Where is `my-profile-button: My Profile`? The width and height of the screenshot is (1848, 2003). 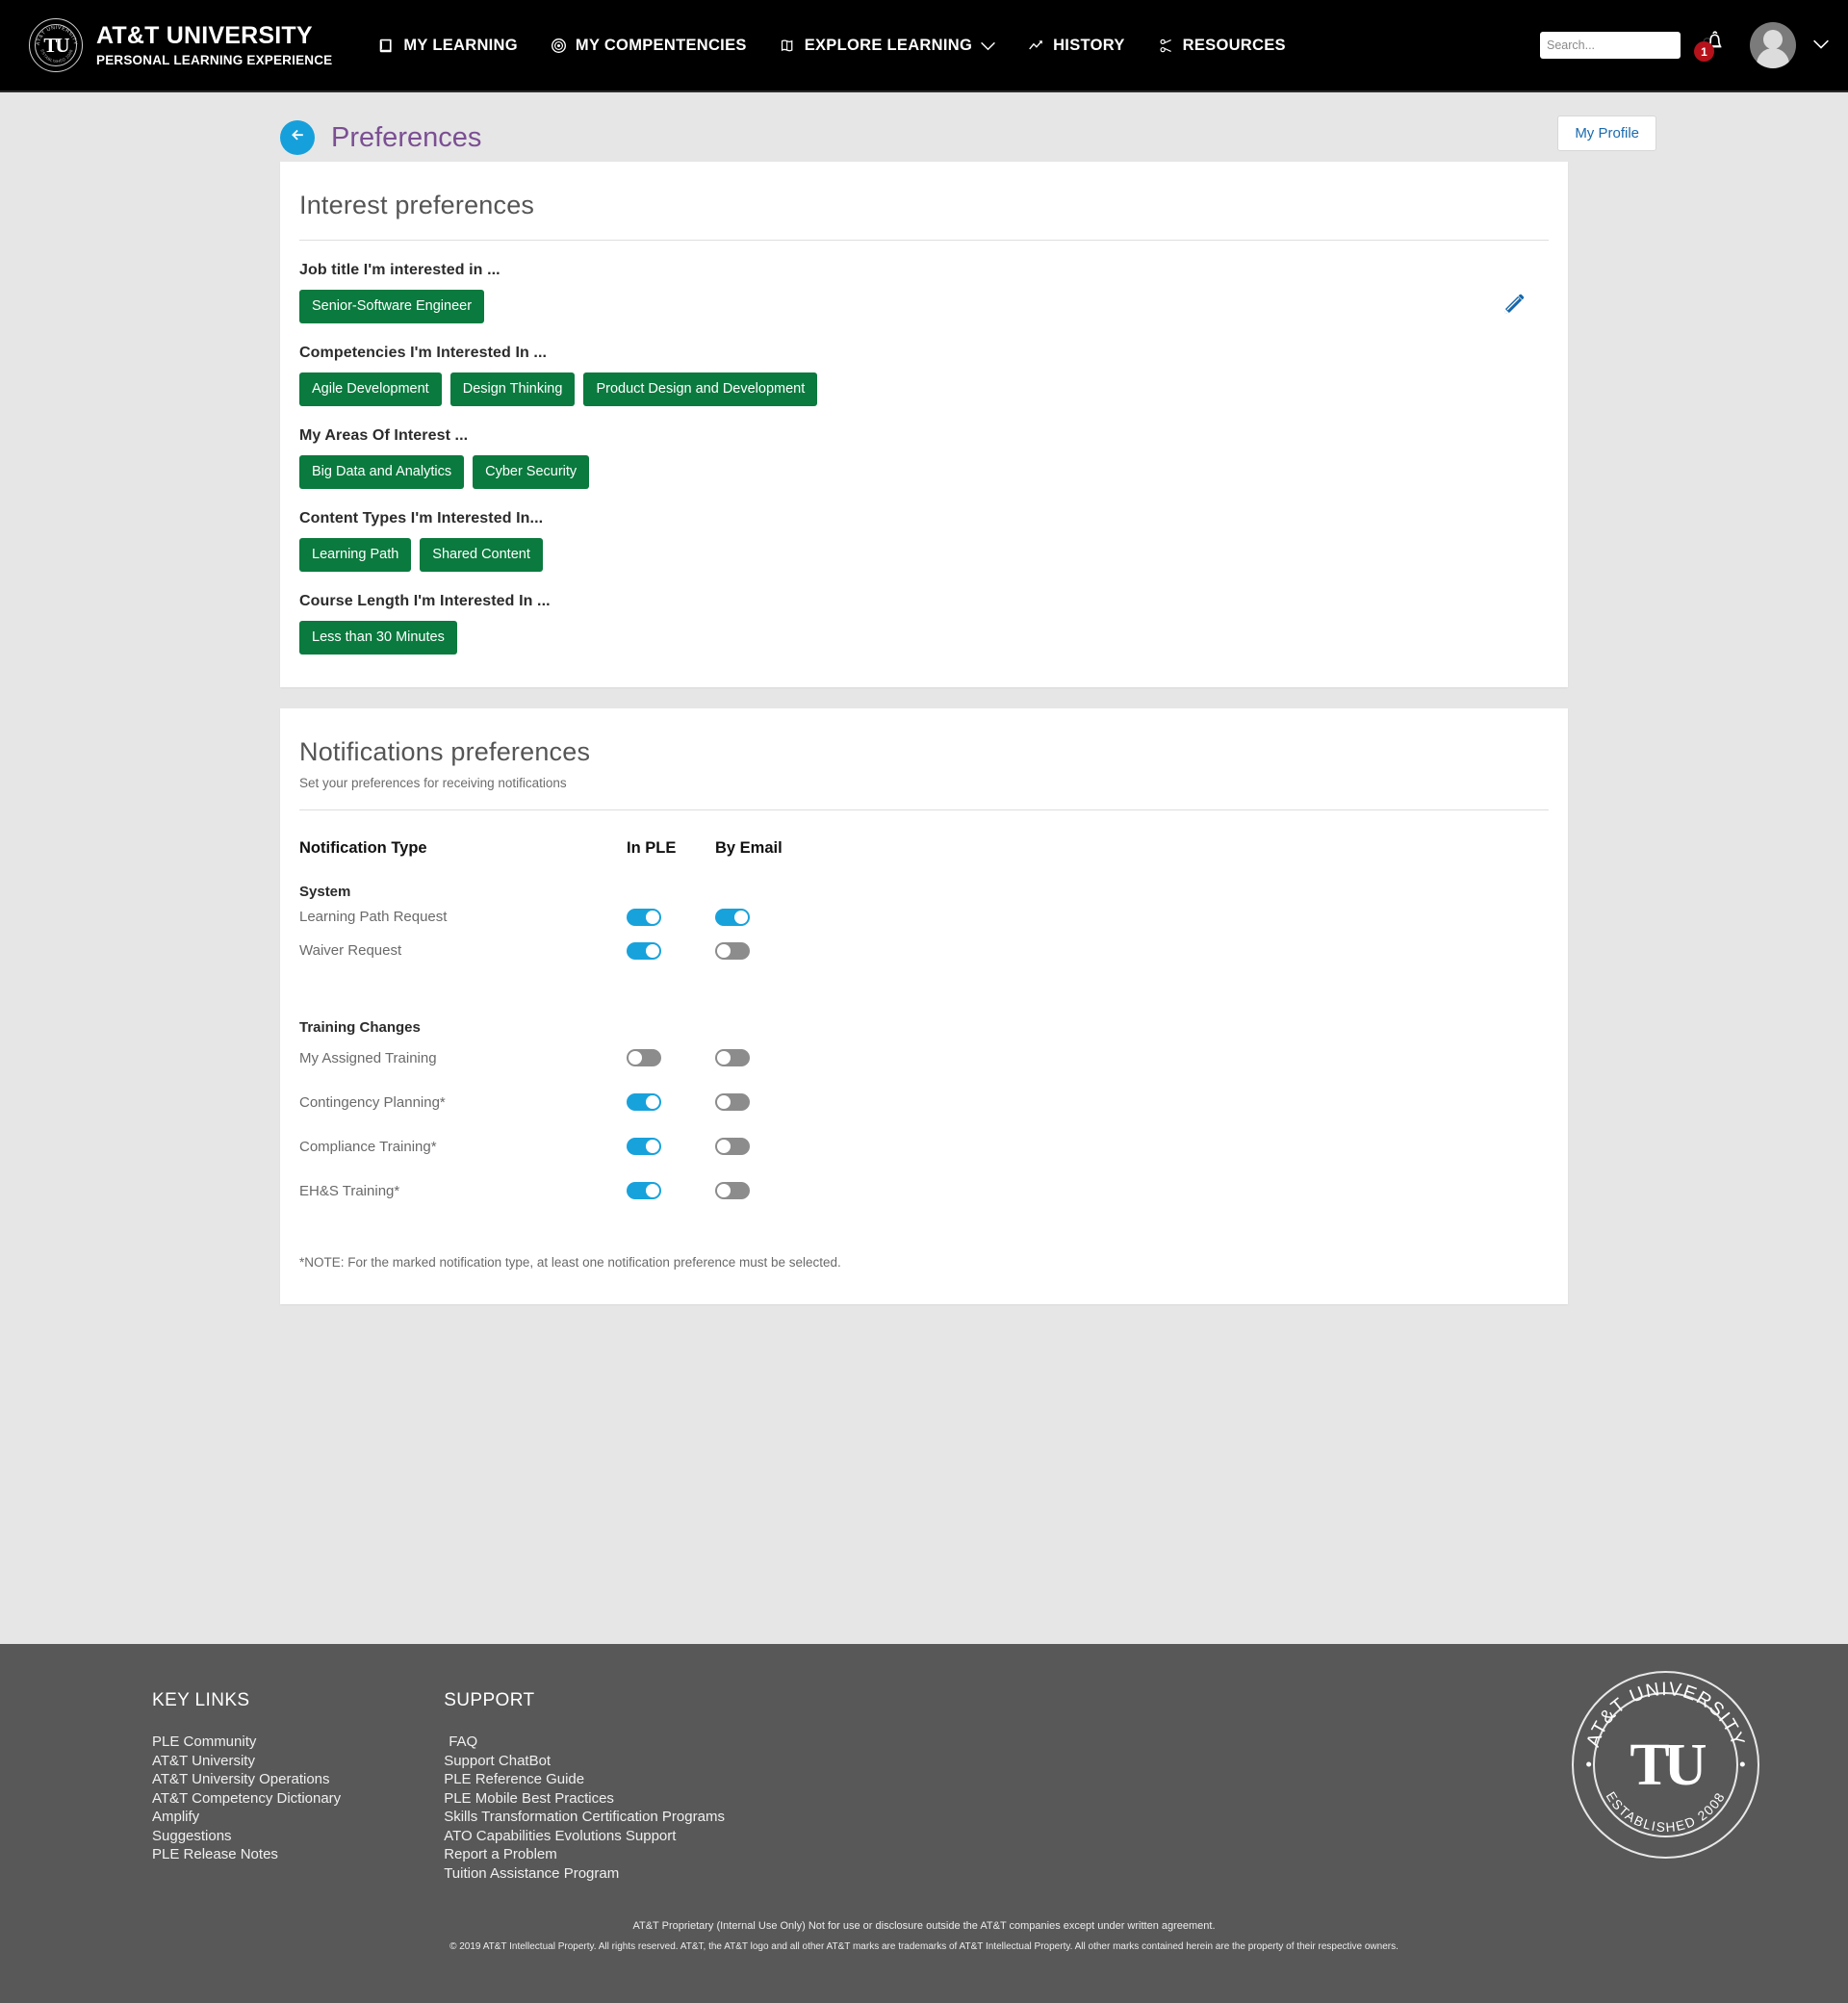 my-profile-button: My Profile is located at coordinates (1606, 133).